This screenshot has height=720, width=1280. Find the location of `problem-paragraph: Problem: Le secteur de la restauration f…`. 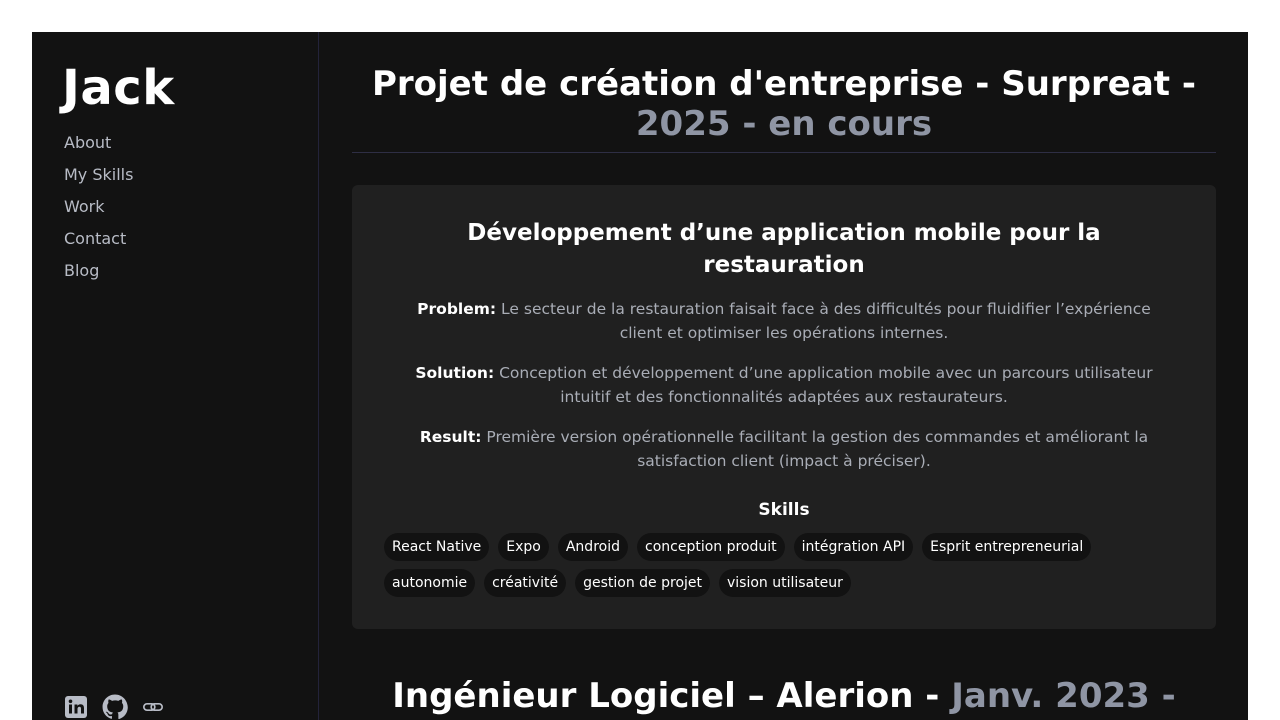

problem-paragraph: Problem: Le secteur de la restauration f… is located at coordinates (784, 321).